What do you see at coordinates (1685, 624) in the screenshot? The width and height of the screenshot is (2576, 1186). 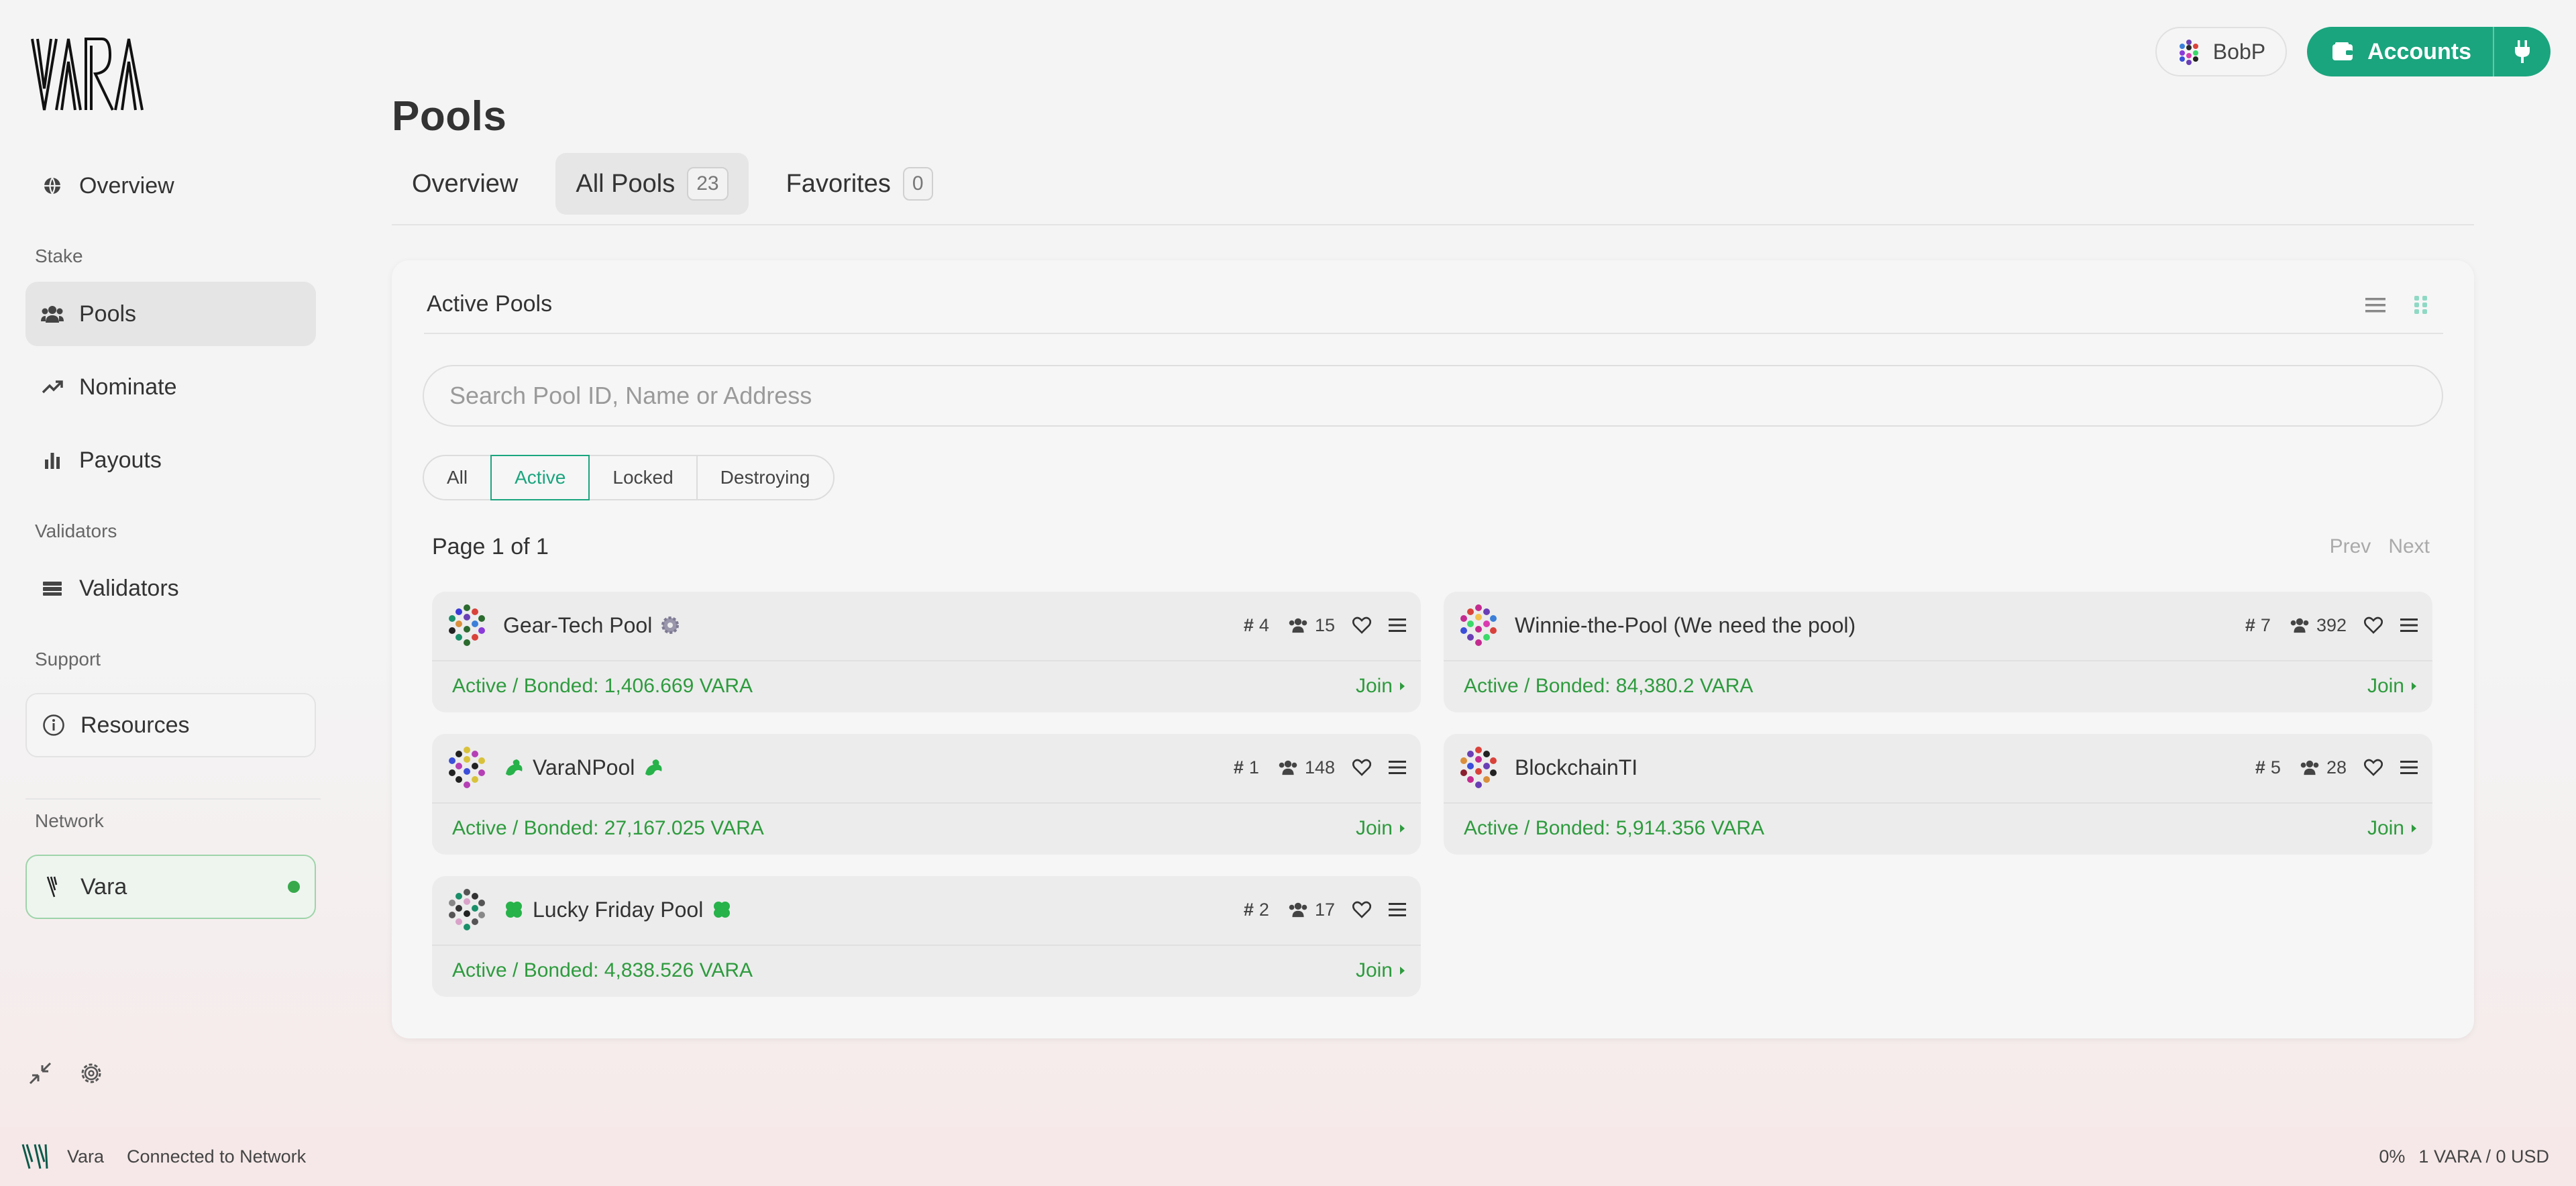 I see `pool-name: Winnie-the-Pool (We need the pool)` at bounding box center [1685, 624].